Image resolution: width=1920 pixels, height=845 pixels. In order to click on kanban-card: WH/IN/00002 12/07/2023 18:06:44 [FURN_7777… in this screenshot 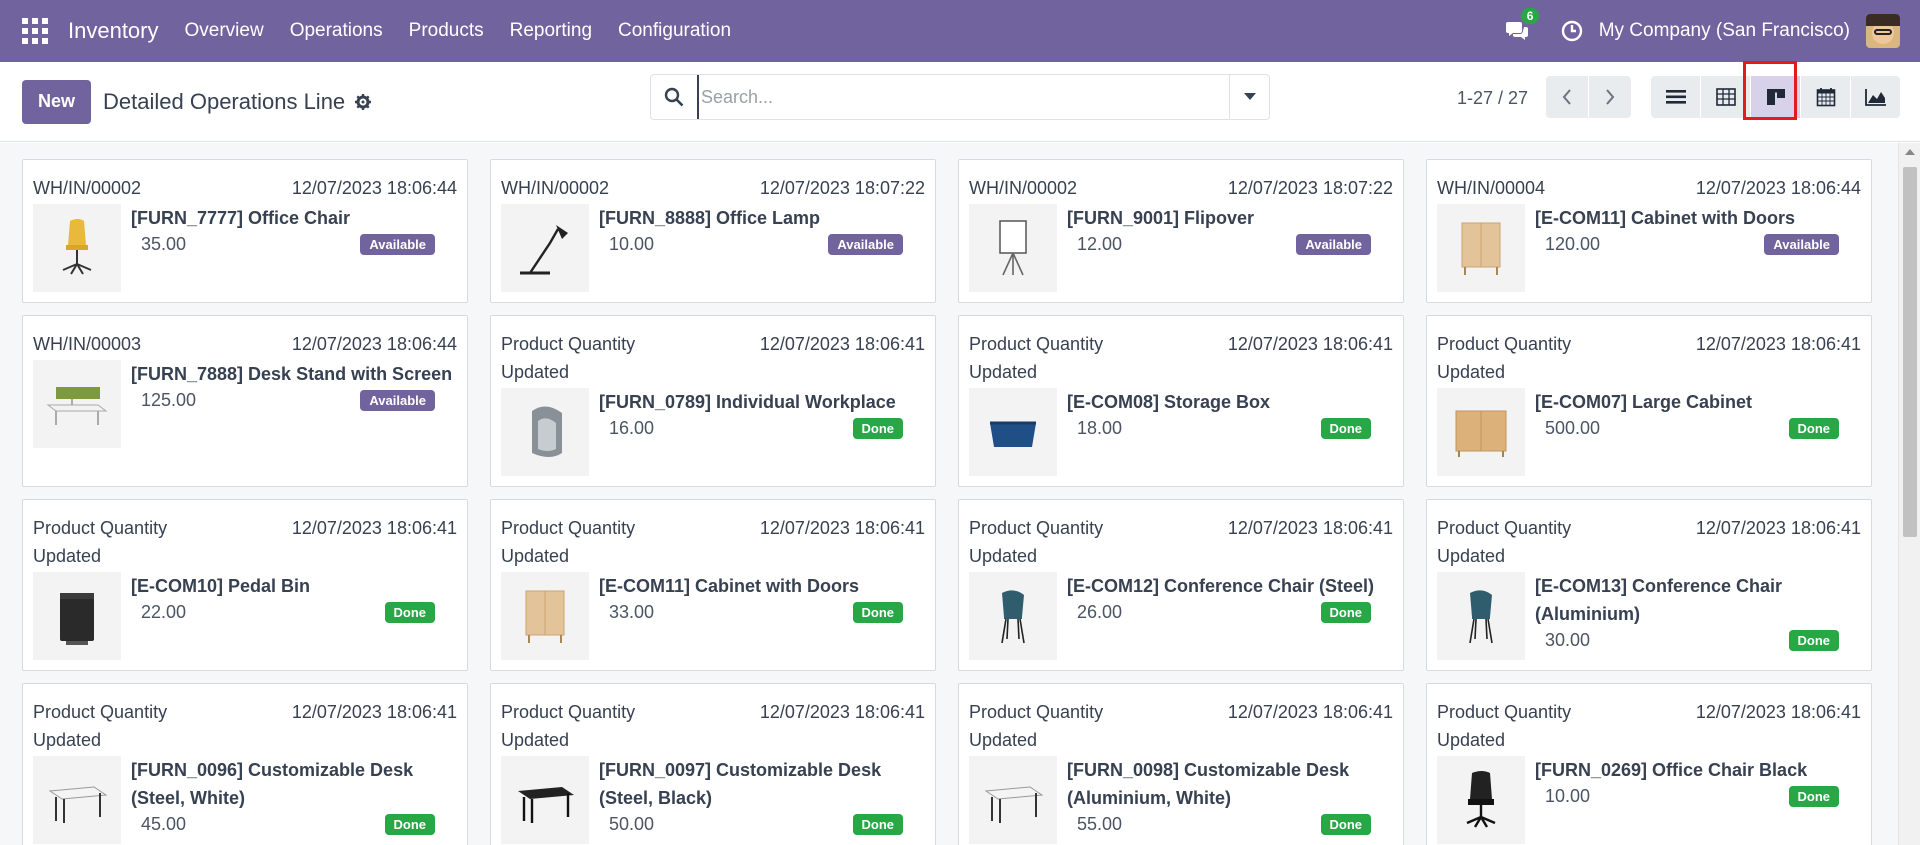, I will do `click(245, 231)`.